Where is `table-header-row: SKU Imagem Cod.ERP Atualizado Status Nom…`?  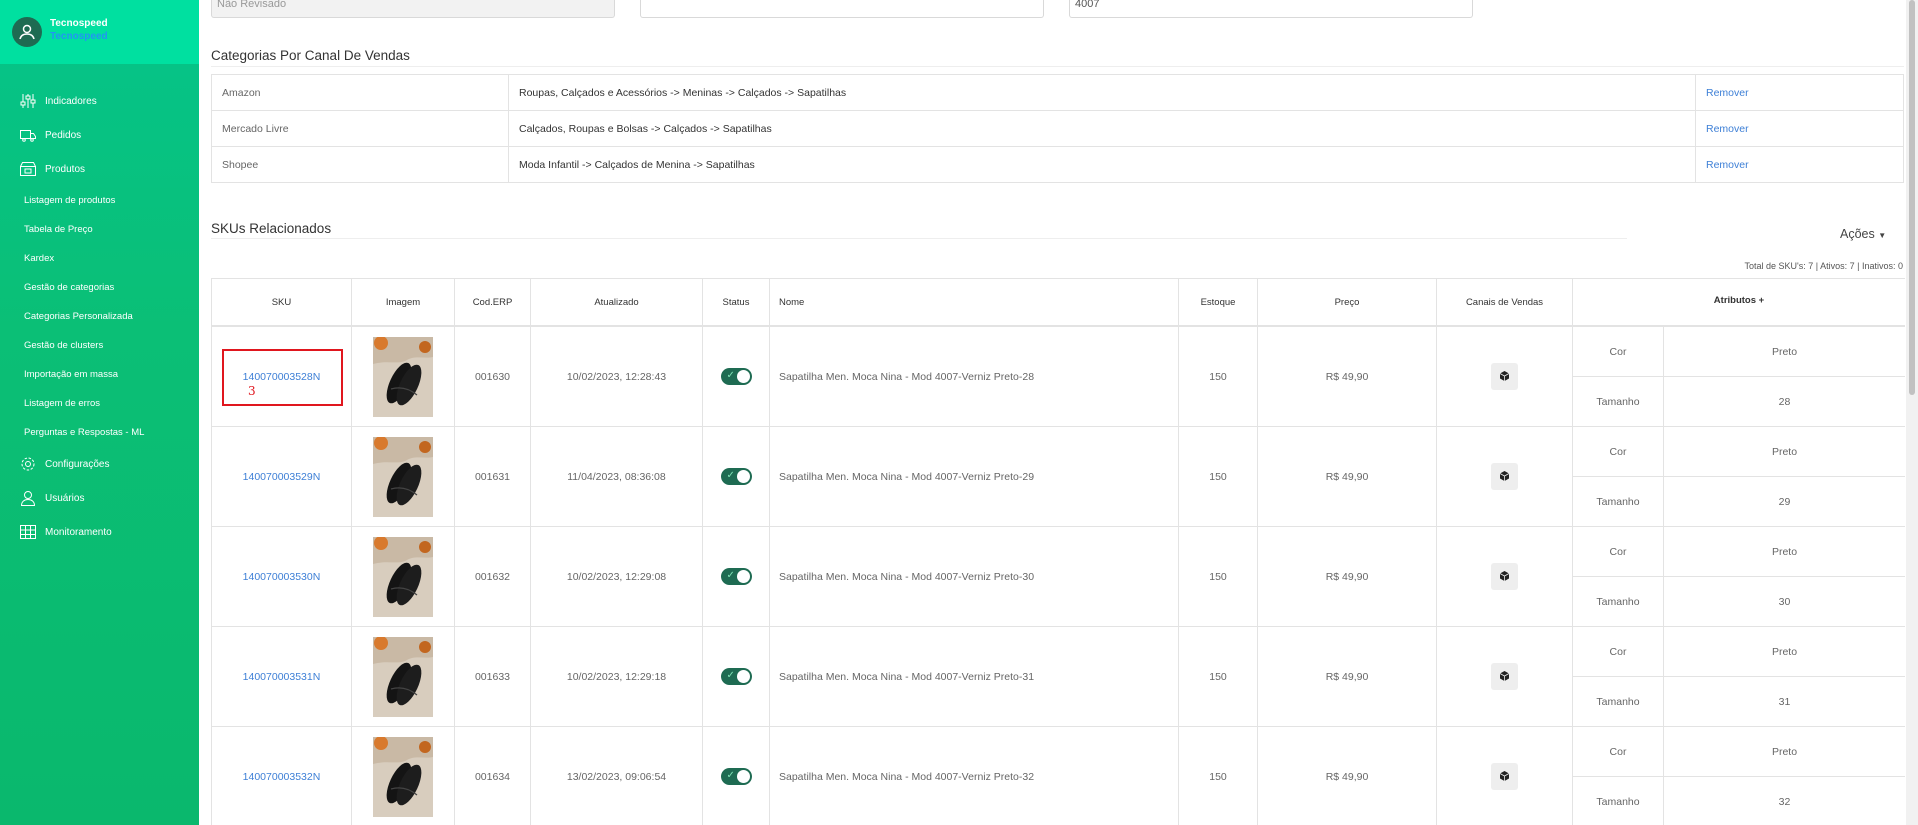
table-header-row: SKU Imagem Cod.ERP Atualizado Status Nom… is located at coordinates (1058, 302).